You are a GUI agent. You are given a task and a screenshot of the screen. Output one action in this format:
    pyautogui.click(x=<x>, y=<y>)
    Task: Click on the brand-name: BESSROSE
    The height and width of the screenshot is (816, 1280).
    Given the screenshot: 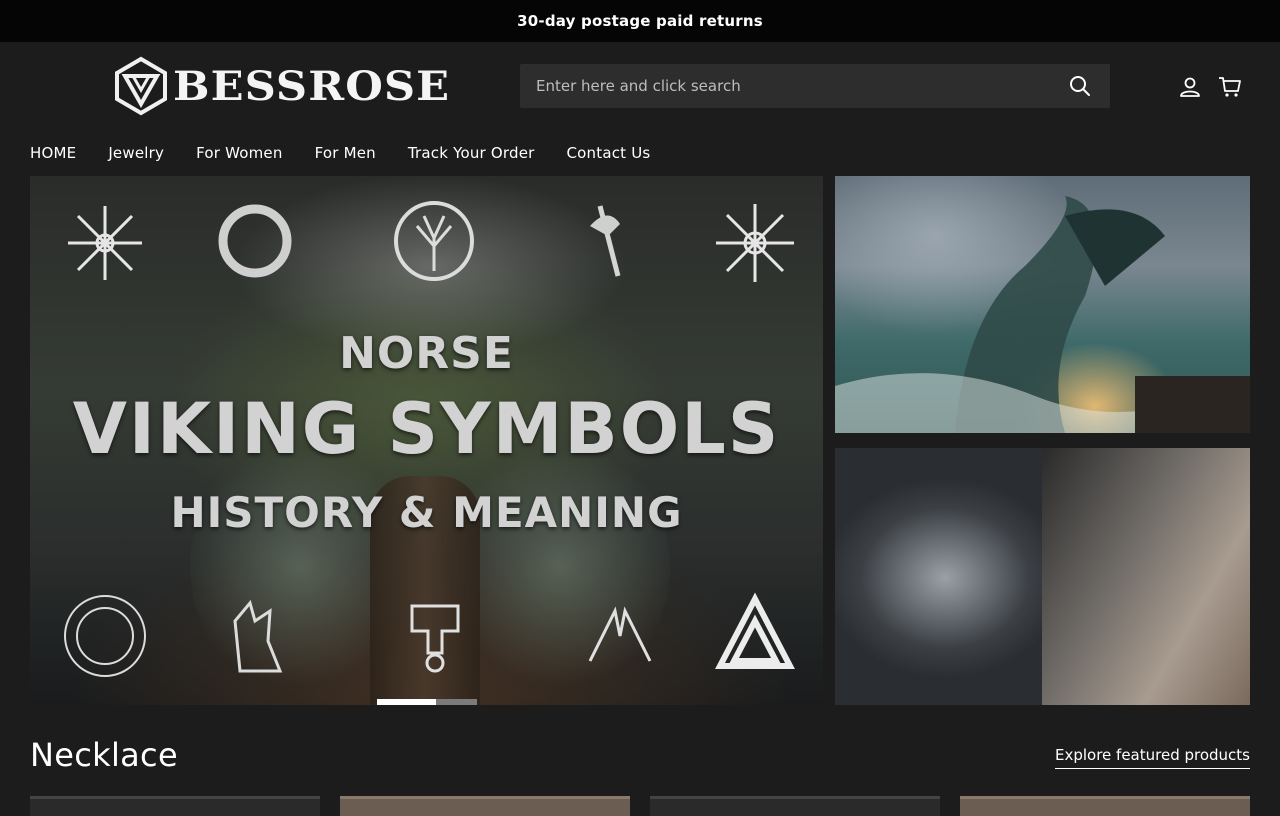 What is the action you would take?
    pyautogui.click(x=312, y=86)
    